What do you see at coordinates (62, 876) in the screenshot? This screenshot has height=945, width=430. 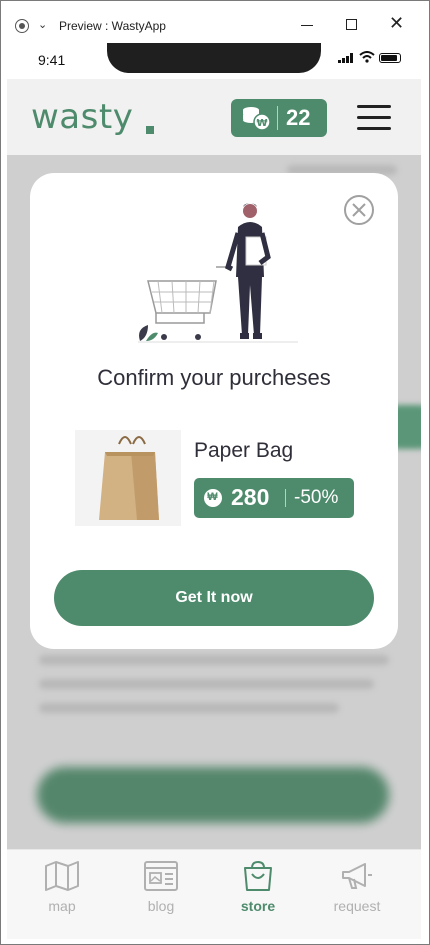 I see `map-icon` at bounding box center [62, 876].